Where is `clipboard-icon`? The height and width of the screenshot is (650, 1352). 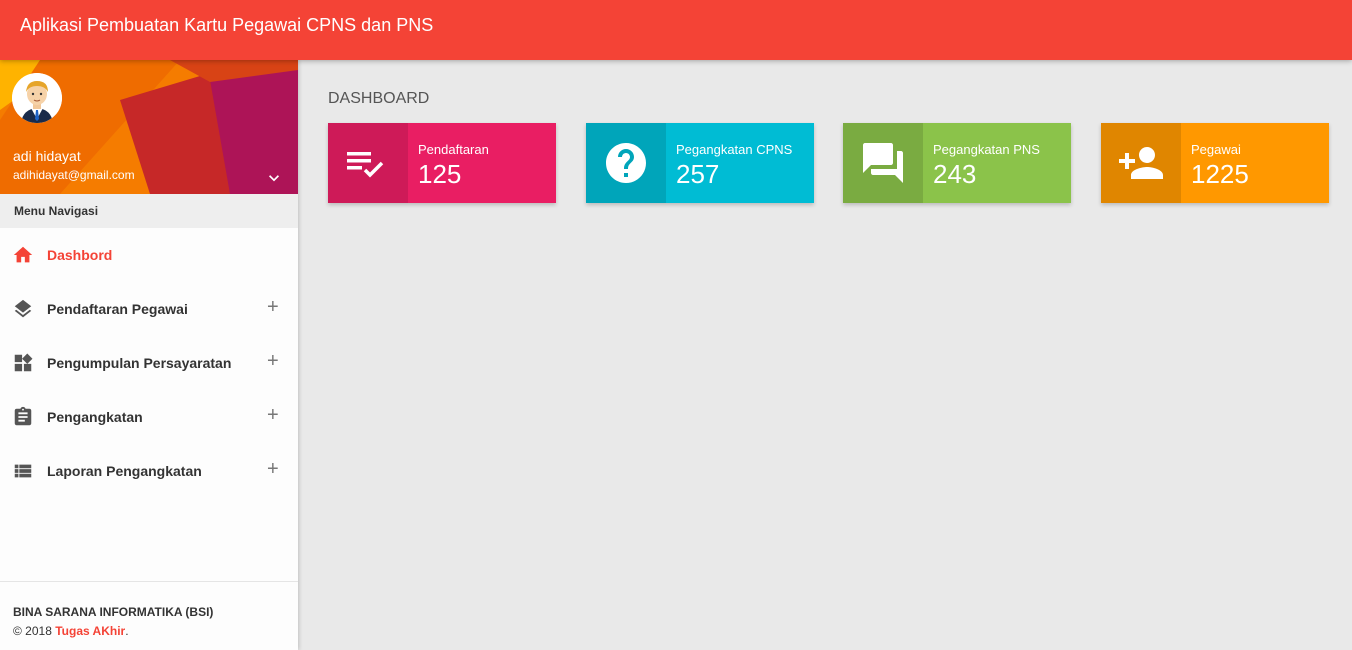 clipboard-icon is located at coordinates (23, 416).